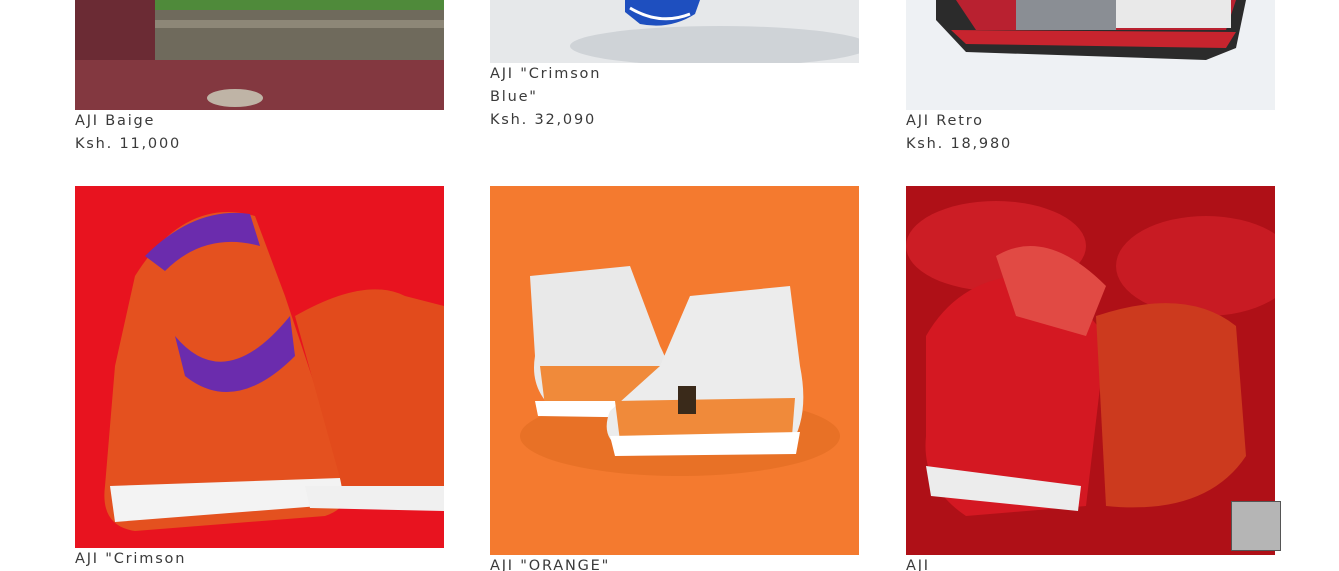 This screenshot has width=1339, height=571. I want to click on product-price: Ksh. 18,980, so click(959, 144).